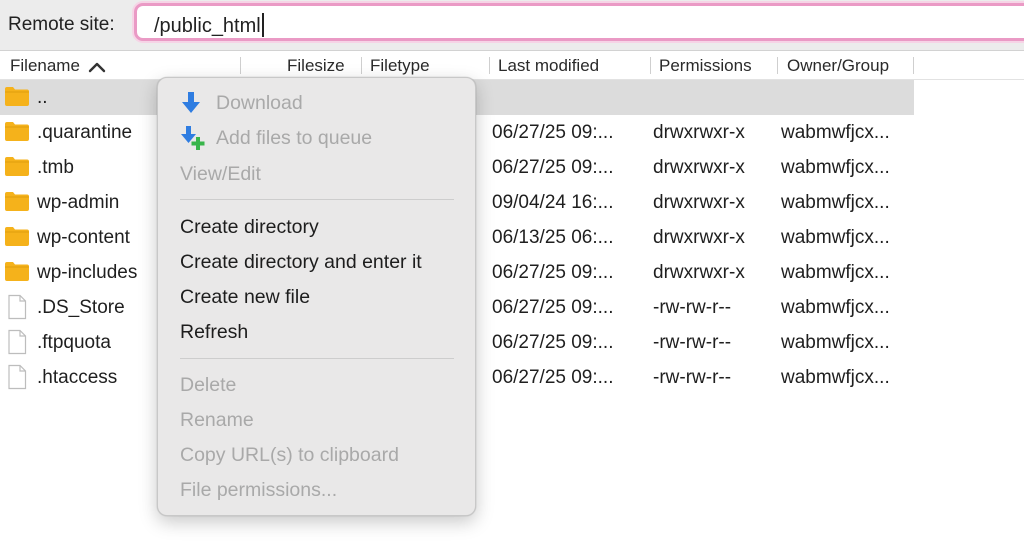  What do you see at coordinates (97, 67) in the screenshot?
I see `chevron-up-icon` at bounding box center [97, 67].